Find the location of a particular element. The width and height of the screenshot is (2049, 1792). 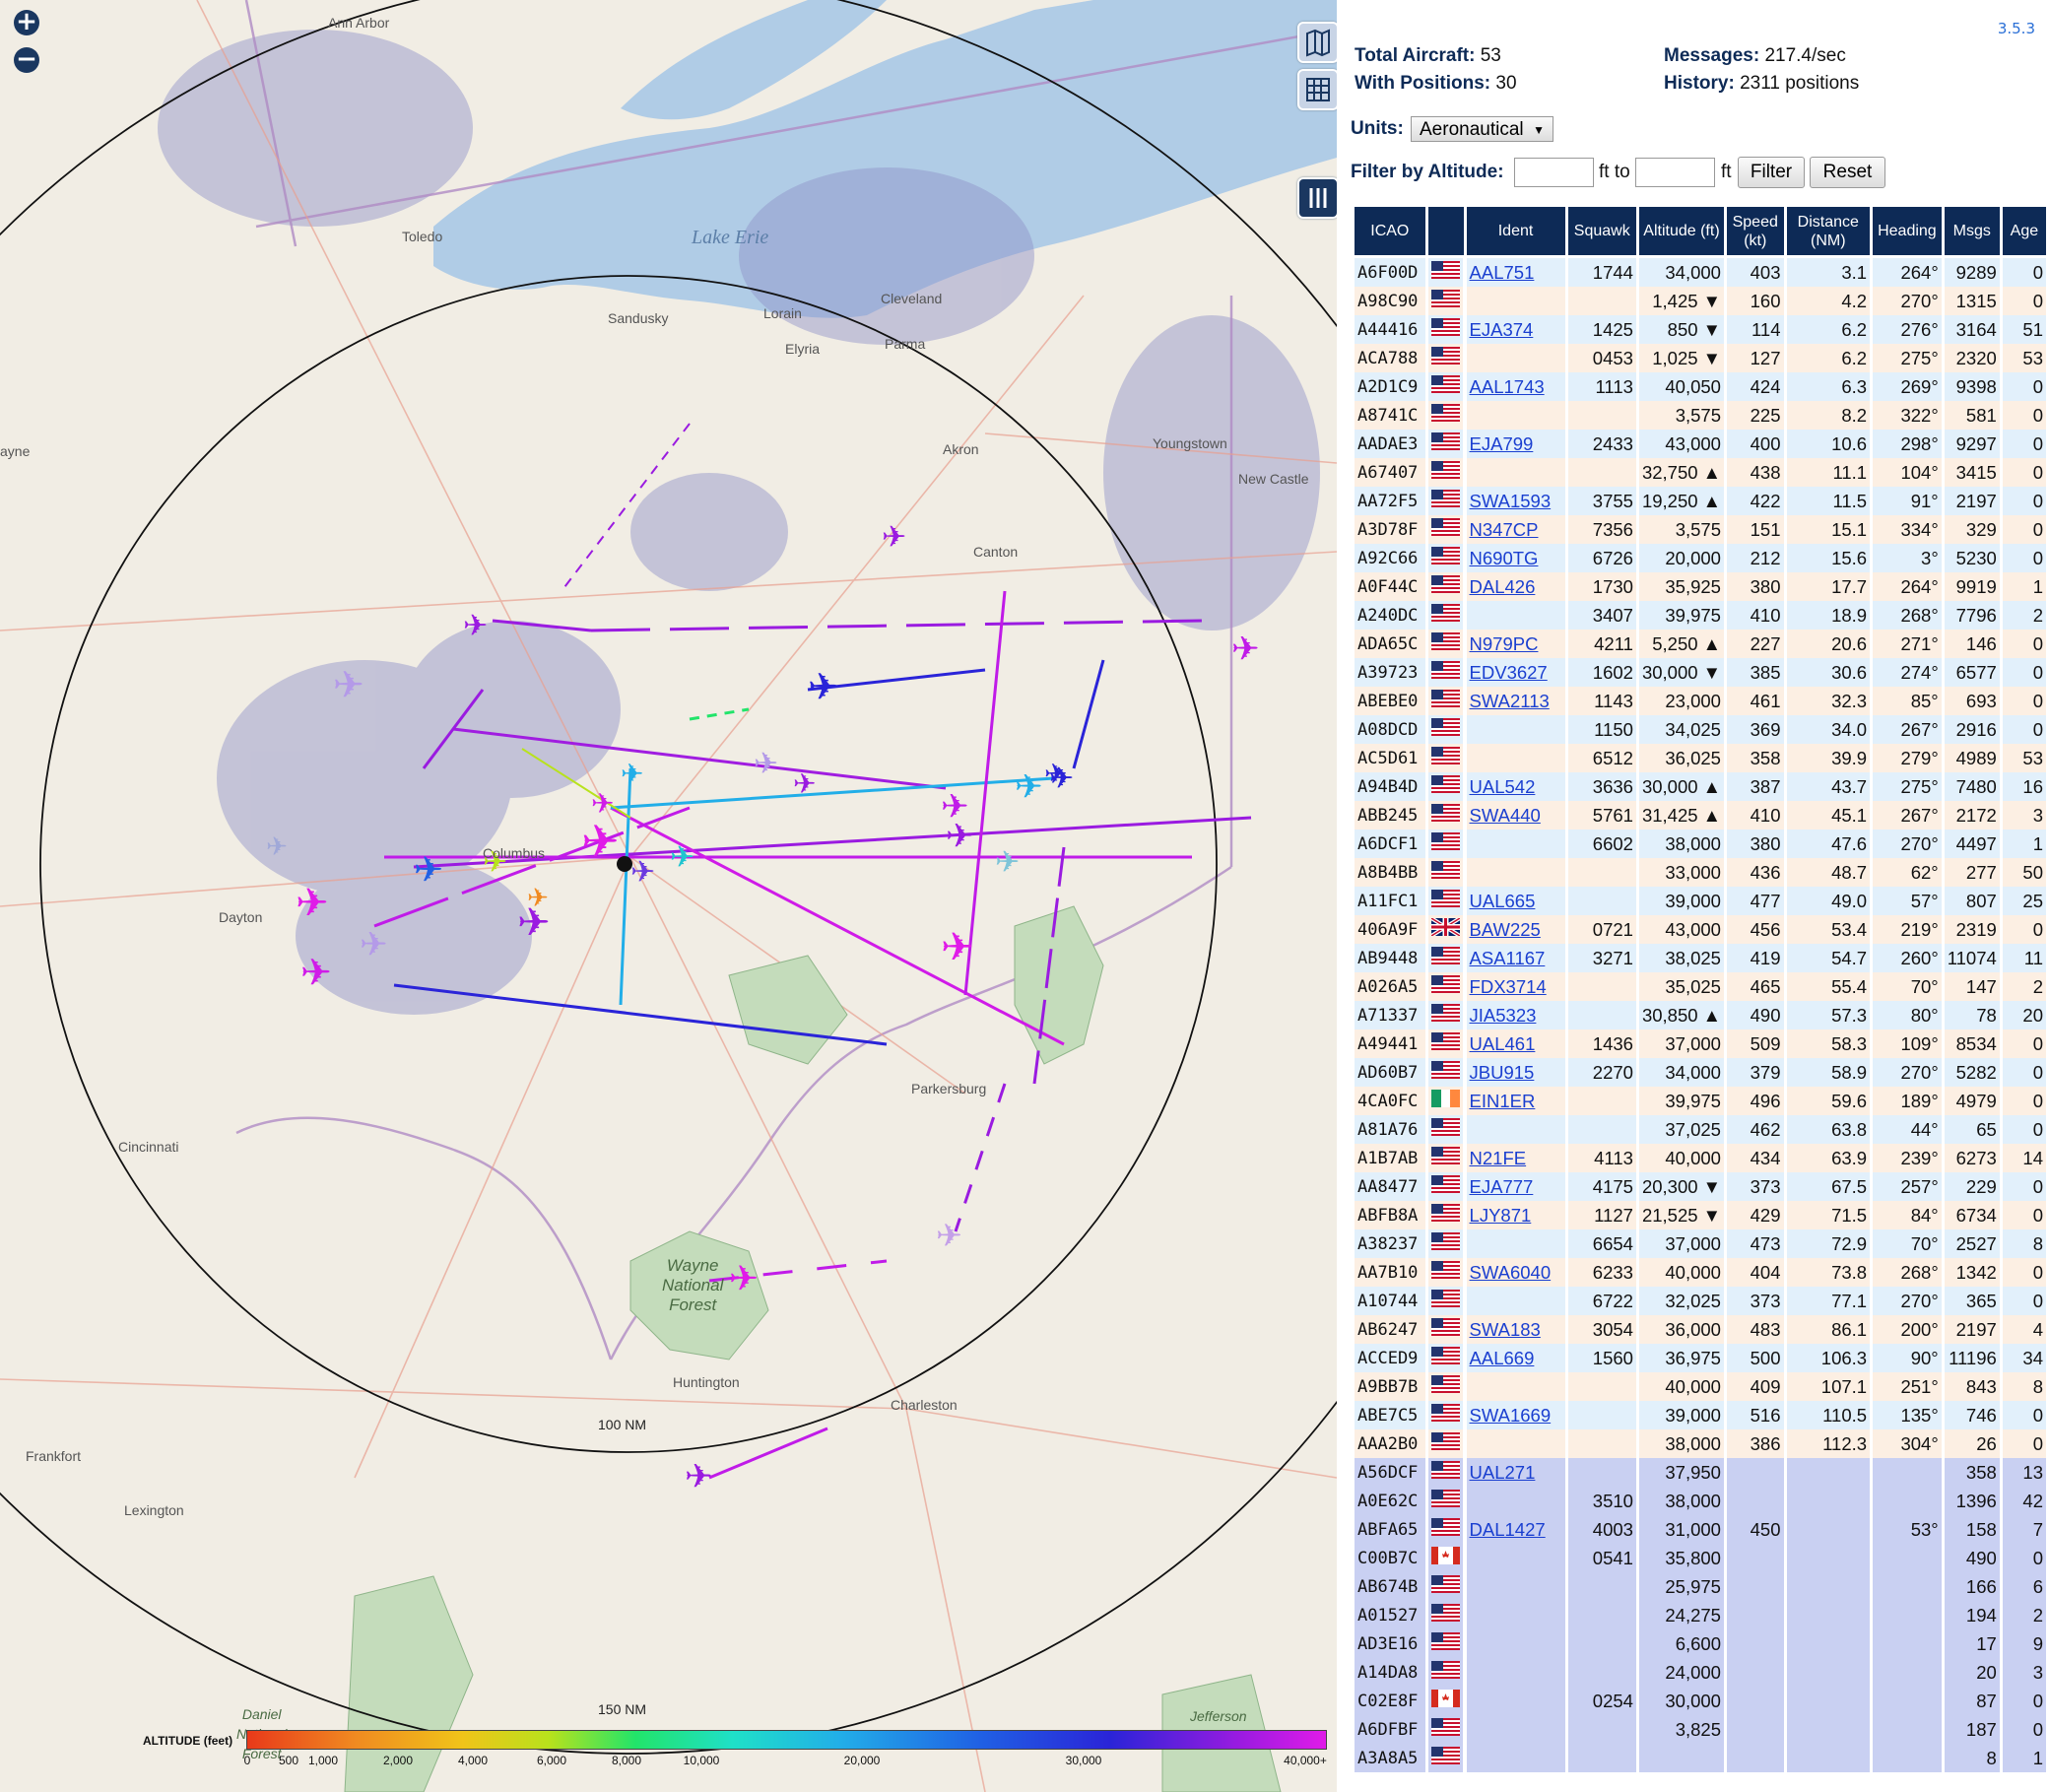

table-row: 4CA0FC EIN1ER 39,975 496 59.6 189° 4979 0 is located at coordinates (1701, 1101).